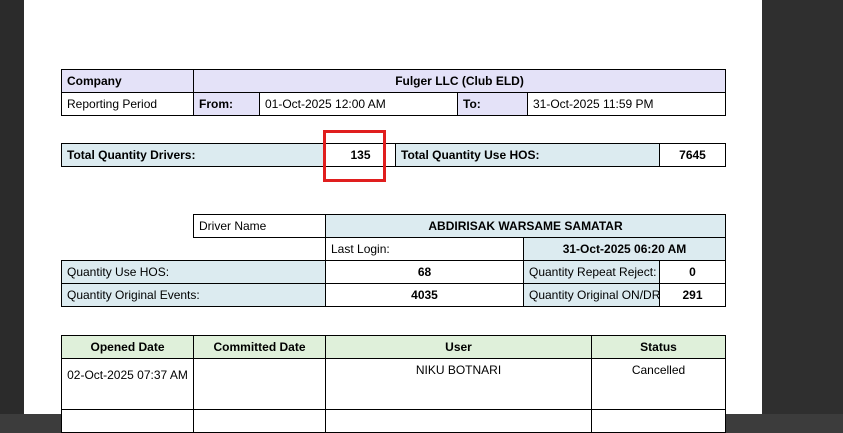  Describe the element at coordinates (527, 155) in the screenshot. I see `total-use-hos-label: Total Quantity Use HOS:` at that location.